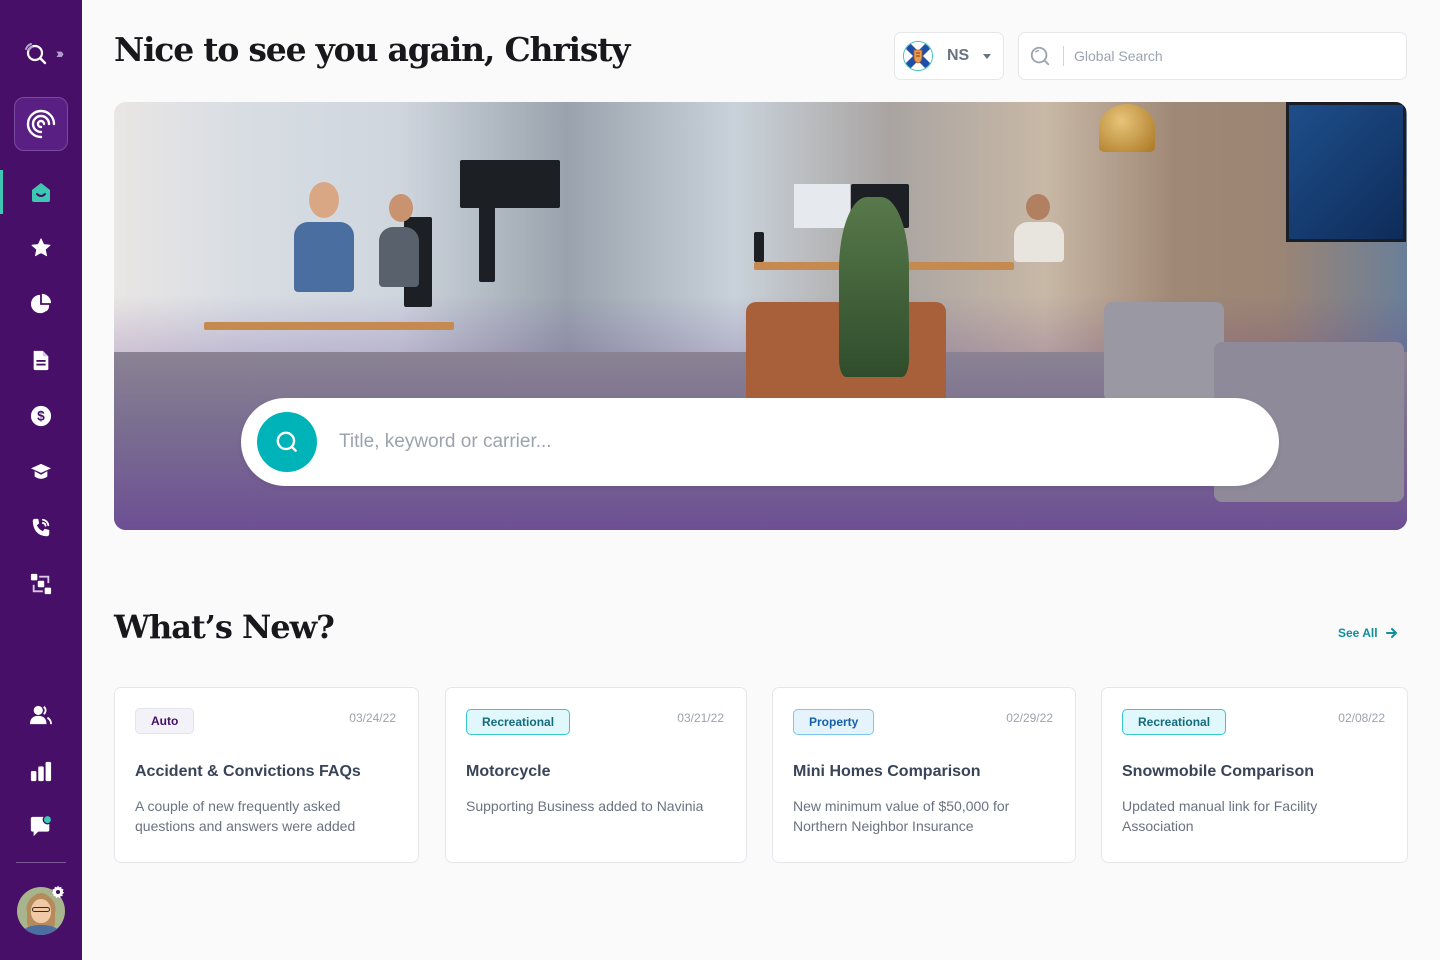  I want to click on hero-wall-tv, so click(1346, 172).